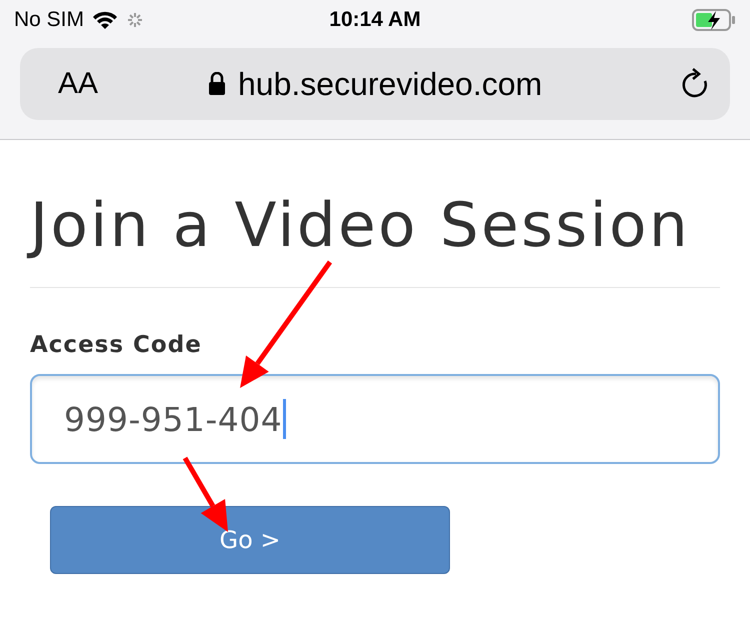 The height and width of the screenshot is (617, 750). What do you see at coordinates (49, 20) in the screenshot?
I see `carrier-name: No SIM` at bounding box center [49, 20].